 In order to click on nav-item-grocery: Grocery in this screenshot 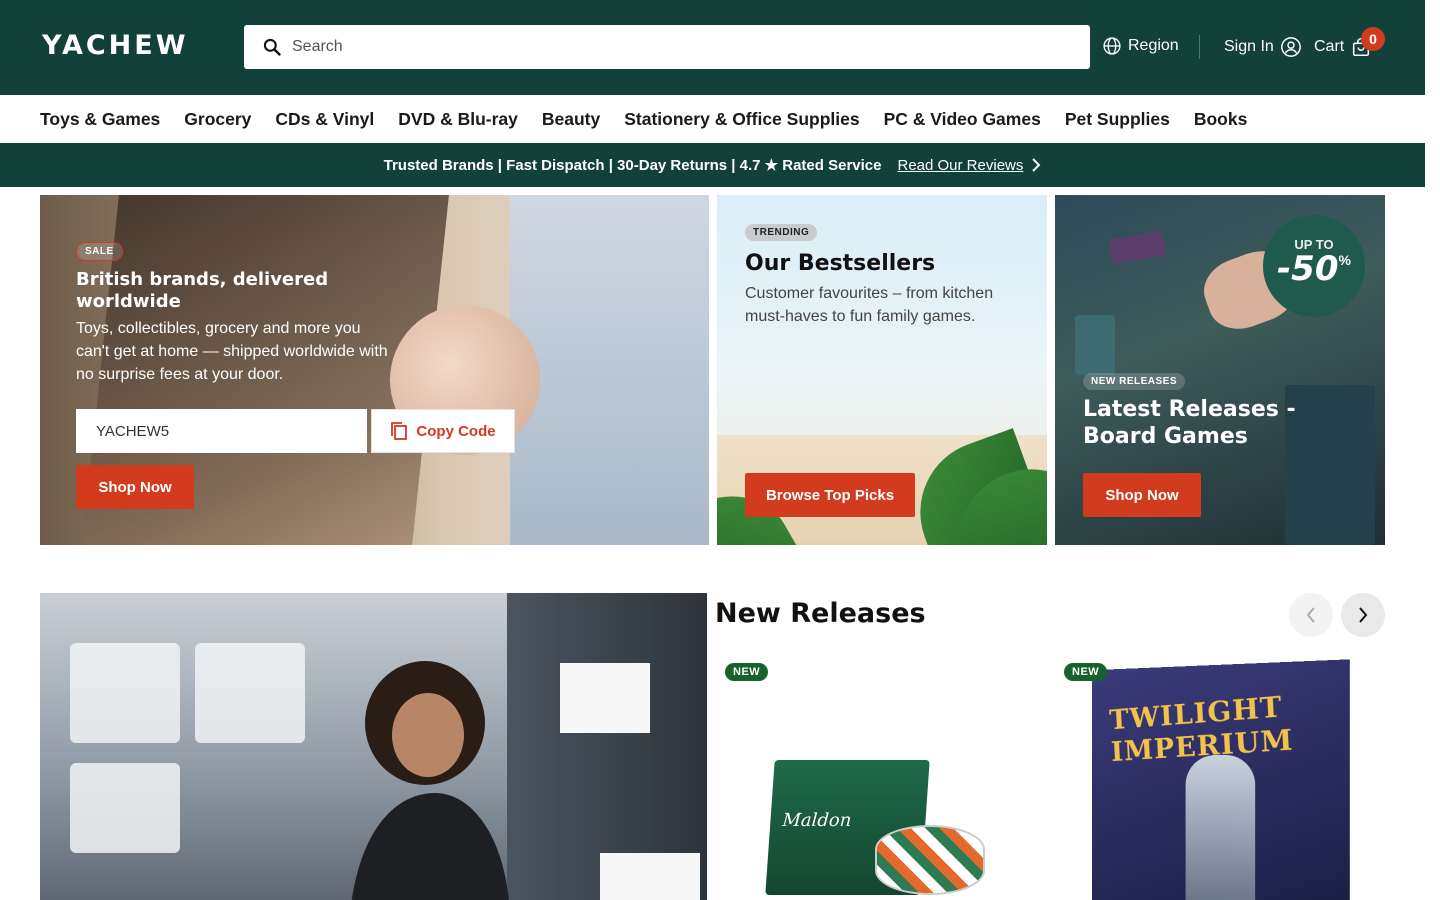, I will do `click(217, 119)`.